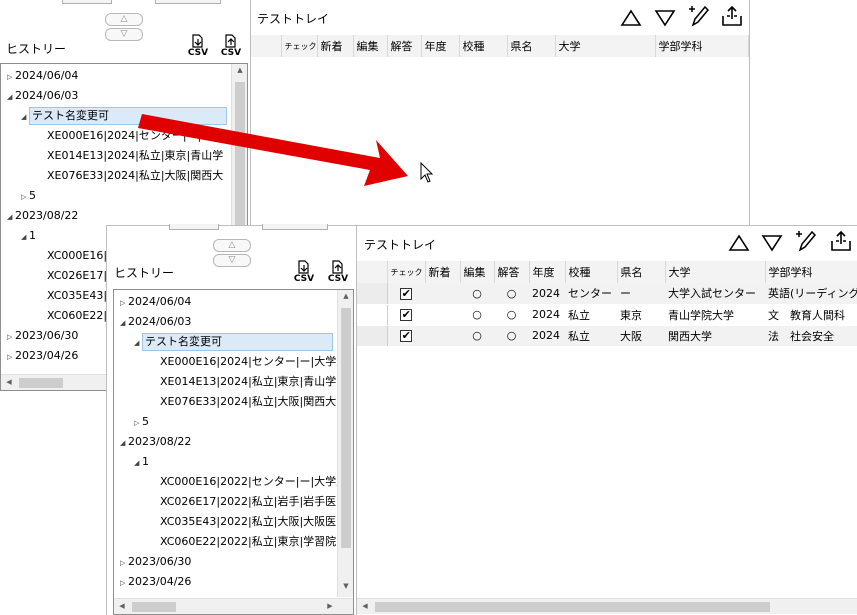 The height and width of the screenshot is (615, 857). What do you see at coordinates (73, 296) in the screenshot?
I see `tree-node: XC035E43|` at bounding box center [73, 296].